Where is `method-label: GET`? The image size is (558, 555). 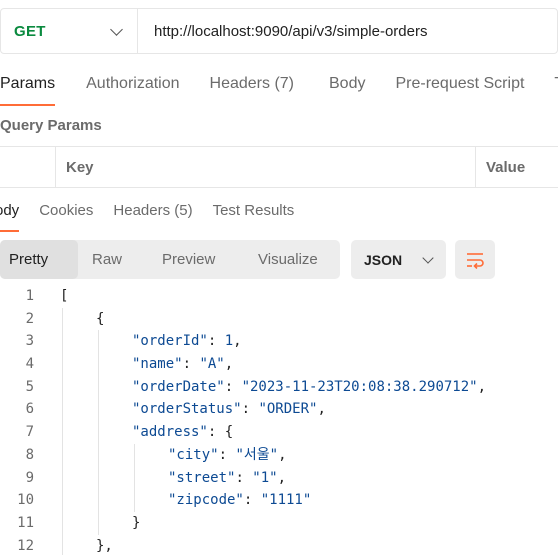 method-label: GET is located at coordinates (30, 31).